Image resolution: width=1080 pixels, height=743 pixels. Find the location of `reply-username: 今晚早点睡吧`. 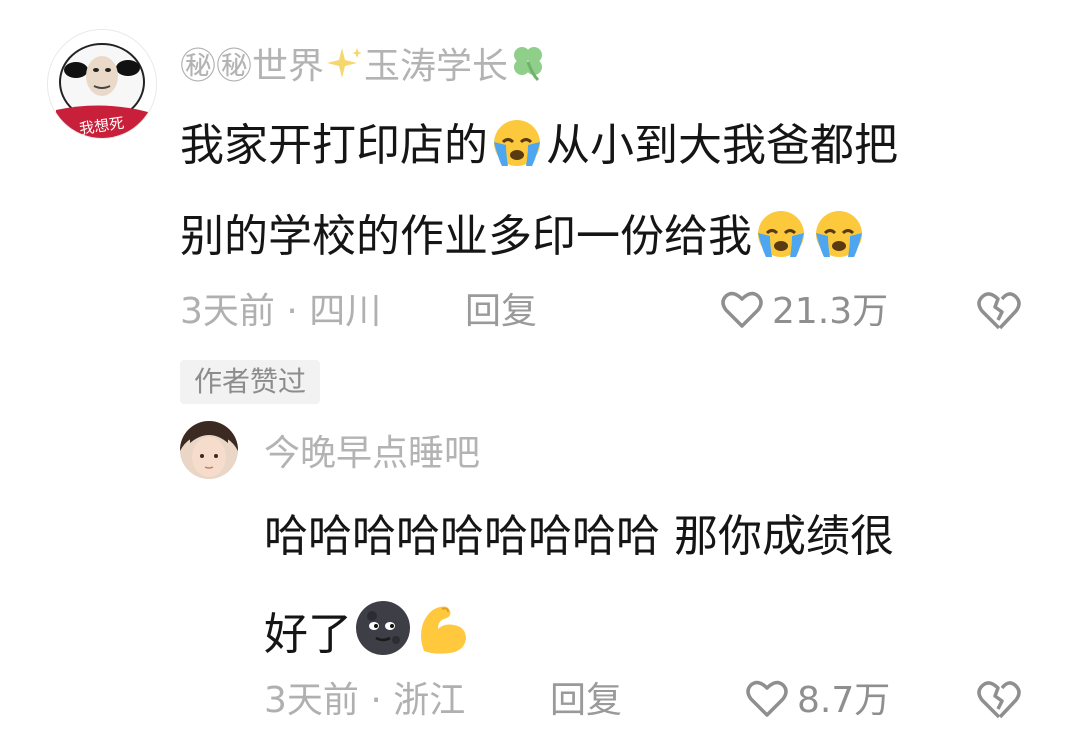

reply-username: 今晚早点睡吧 is located at coordinates (372, 454).